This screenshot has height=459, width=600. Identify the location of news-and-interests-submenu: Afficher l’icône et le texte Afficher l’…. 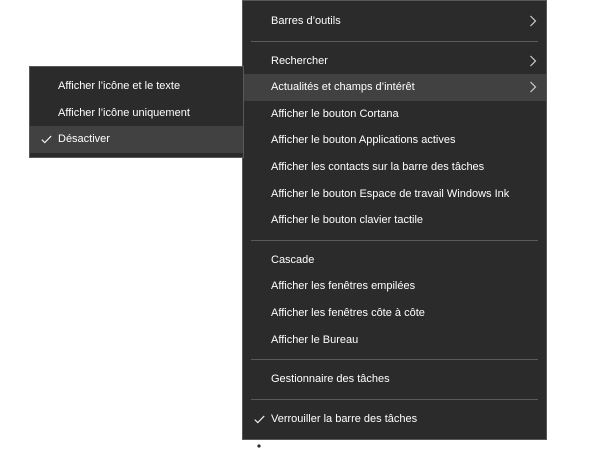
(136, 112).